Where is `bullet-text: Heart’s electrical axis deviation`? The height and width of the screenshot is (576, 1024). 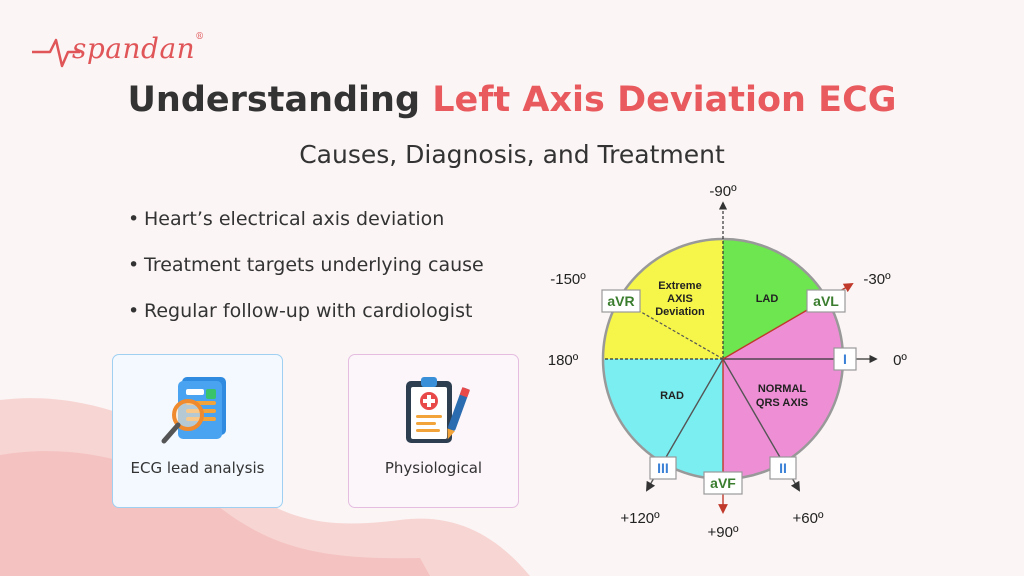 bullet-text: Heart’s electrical axis deviation is located at coordinates (294, 219).